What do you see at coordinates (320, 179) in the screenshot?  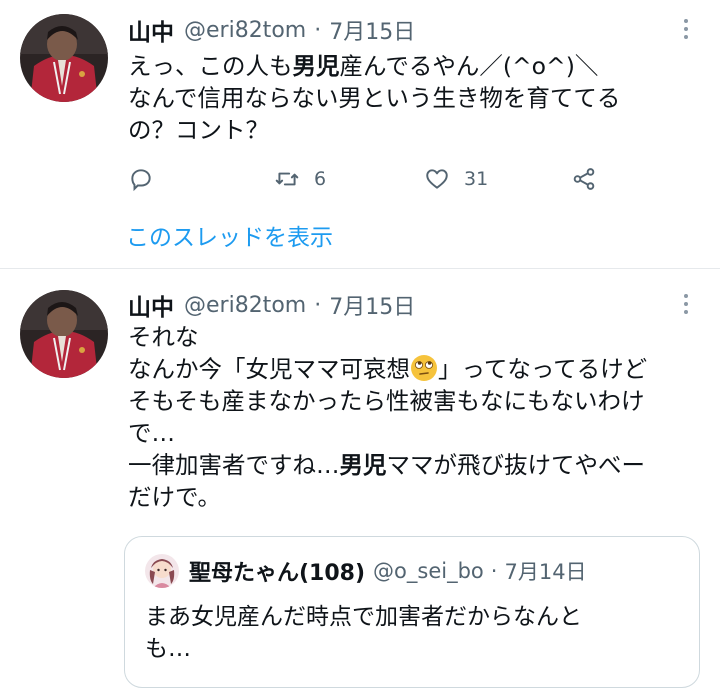 I see `retweet-count: 6` at bounding box center [320, 179].